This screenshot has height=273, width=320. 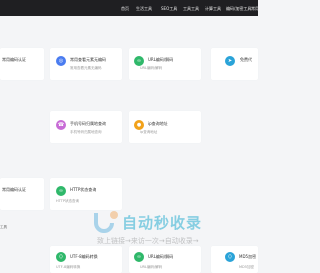 I want to click on tool-card: ⟨⟩ MD5加密 MD5加密, so click(x=234, y=259).